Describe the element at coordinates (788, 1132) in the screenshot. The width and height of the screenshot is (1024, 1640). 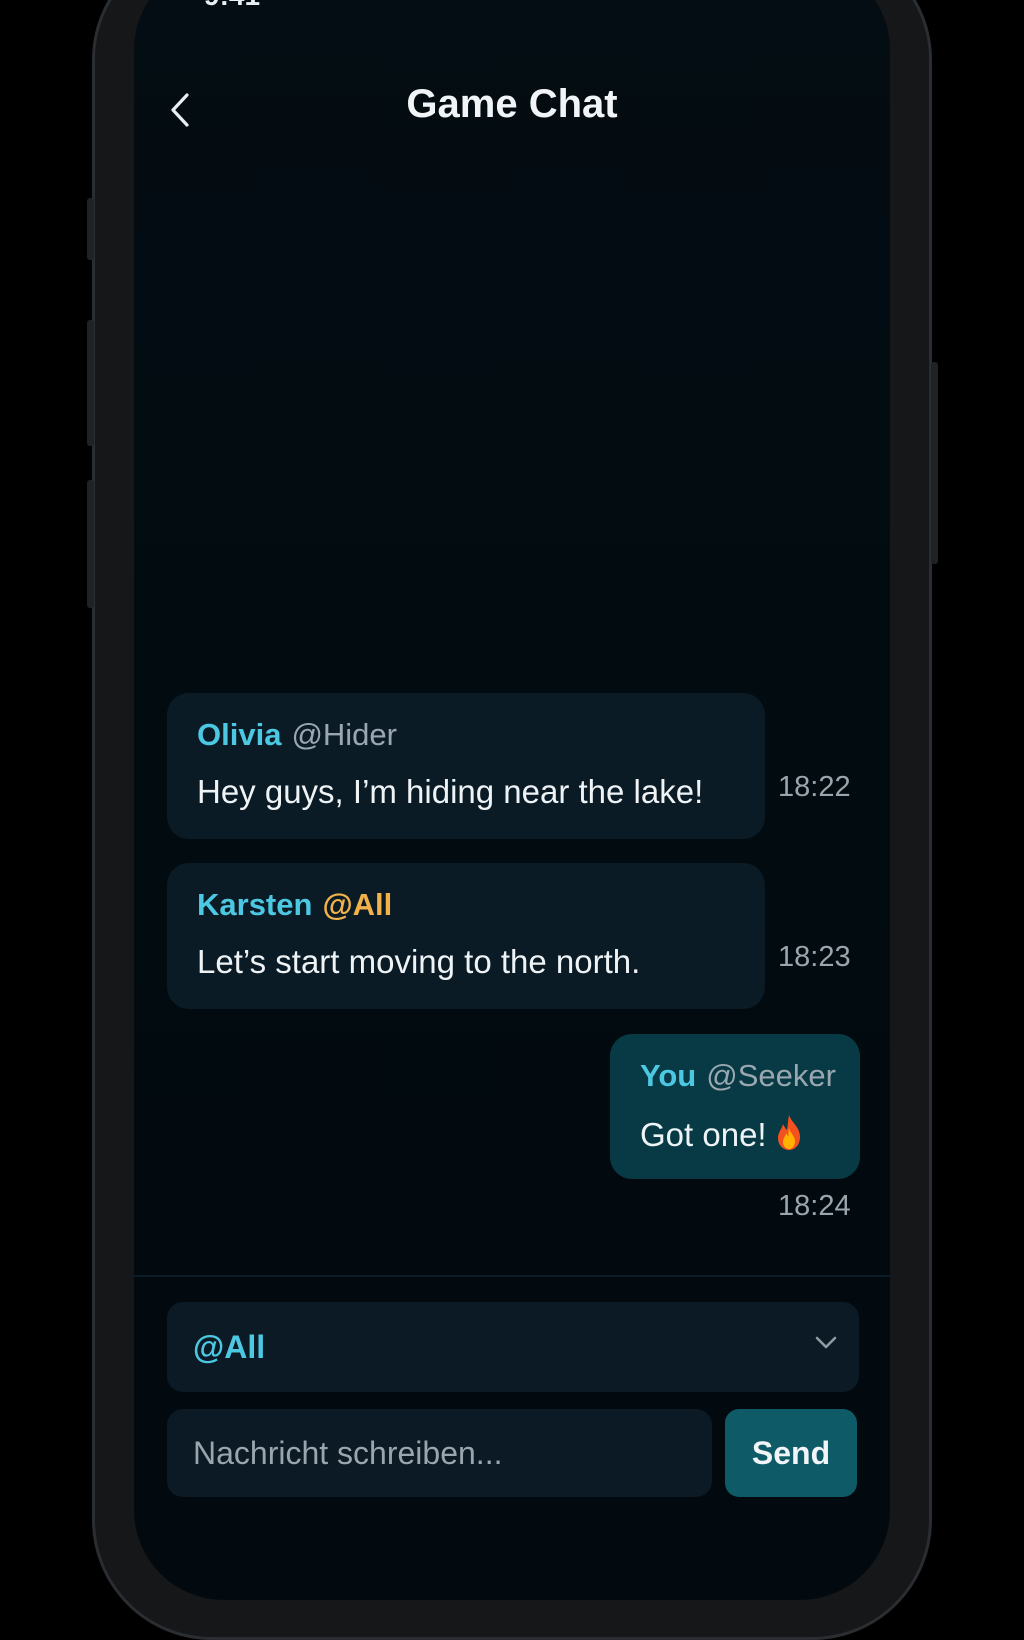
I see `flame-icon` at that location.